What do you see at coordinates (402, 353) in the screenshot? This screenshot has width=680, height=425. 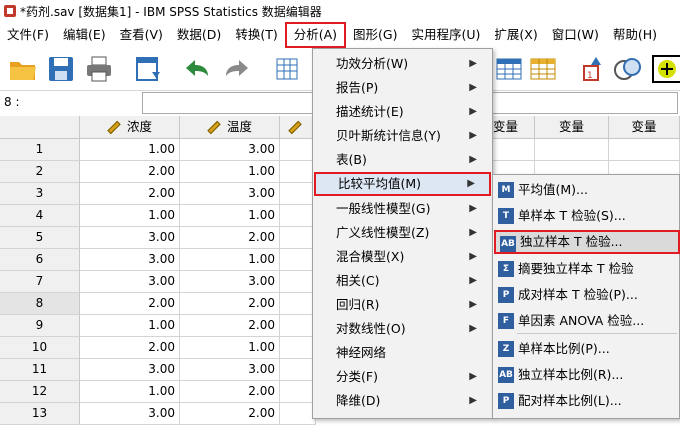 I see `menu-item-neural-networks: 神经网络` at bounding box center [402, 353].